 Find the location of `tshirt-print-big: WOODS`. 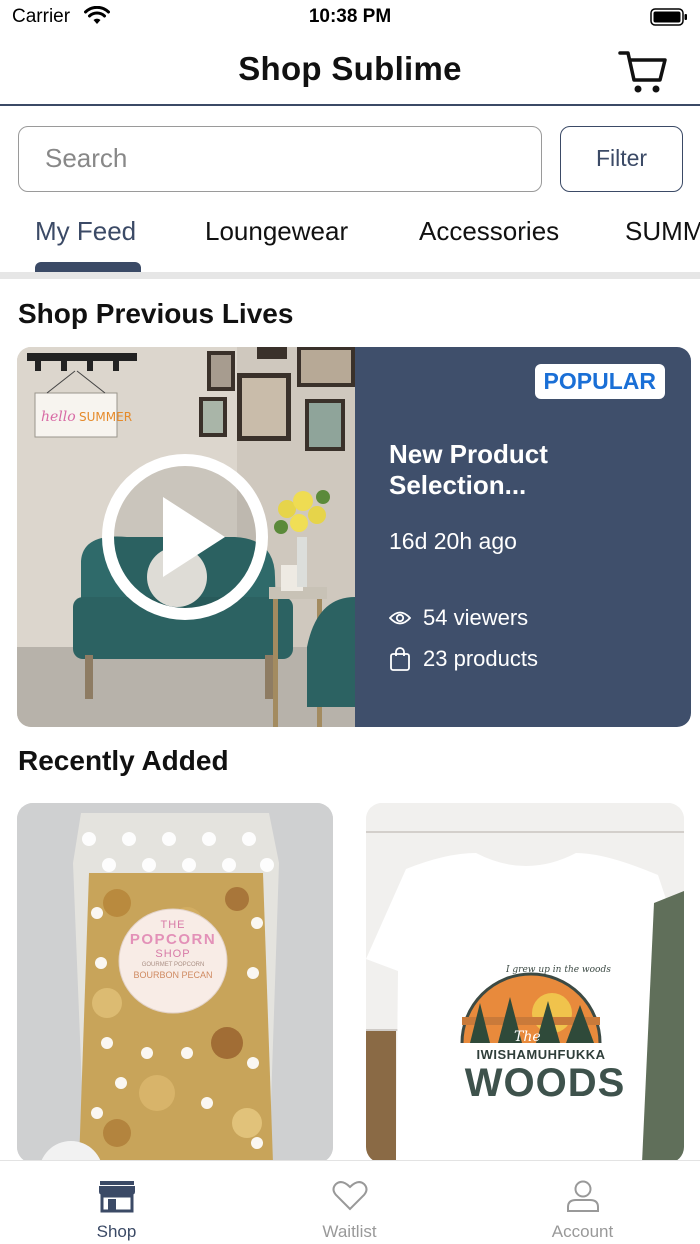

tshirt-print-big: WOODS is located at coordinates (545, 1083).